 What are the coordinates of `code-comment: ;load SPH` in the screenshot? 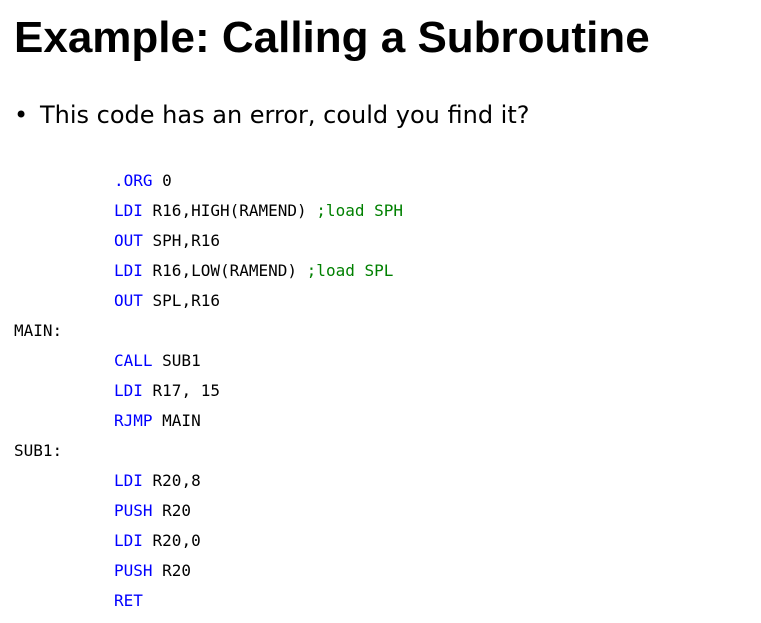 It's located at (359, 210).